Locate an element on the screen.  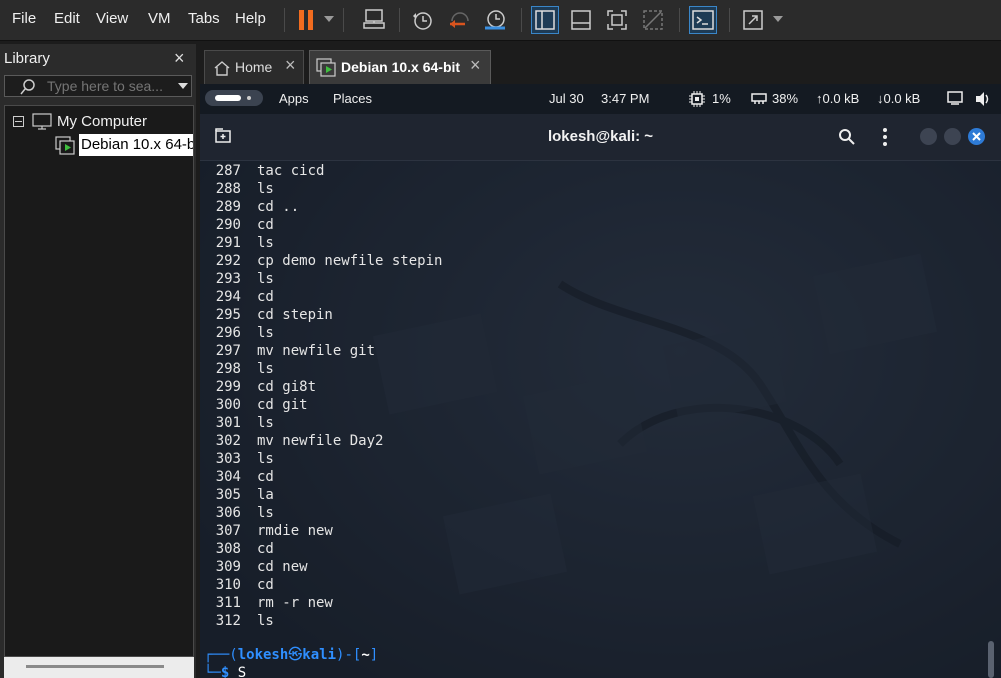
tab-home: Home × is located at coordinates (254, 67).